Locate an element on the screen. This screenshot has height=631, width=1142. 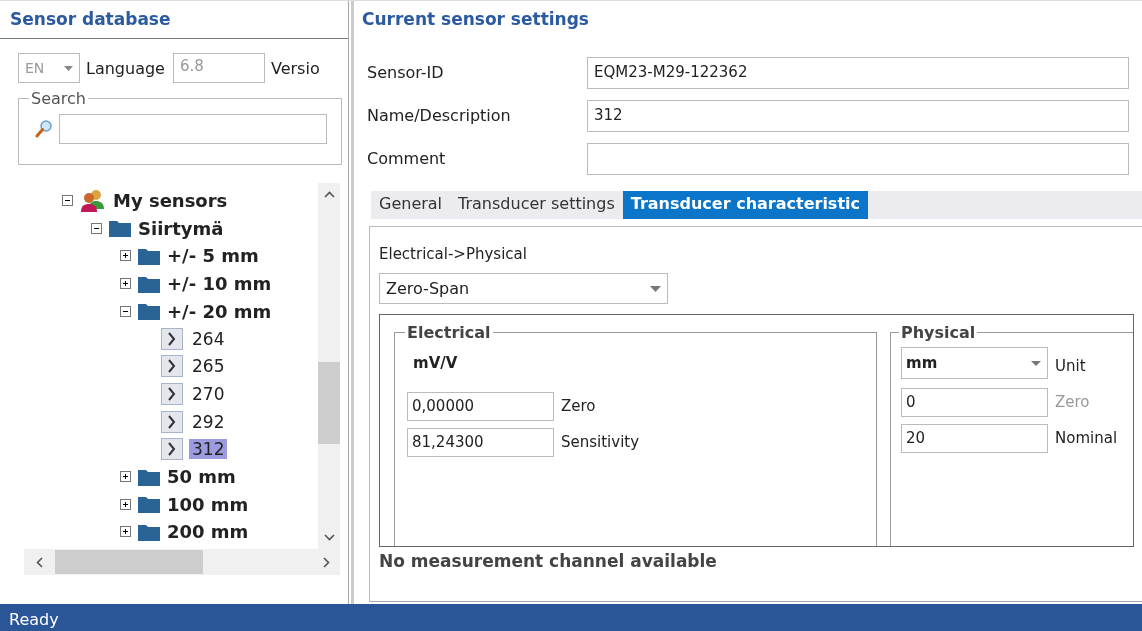
conversion-label: Electrical->Physical is located at coordinates (453, 254).